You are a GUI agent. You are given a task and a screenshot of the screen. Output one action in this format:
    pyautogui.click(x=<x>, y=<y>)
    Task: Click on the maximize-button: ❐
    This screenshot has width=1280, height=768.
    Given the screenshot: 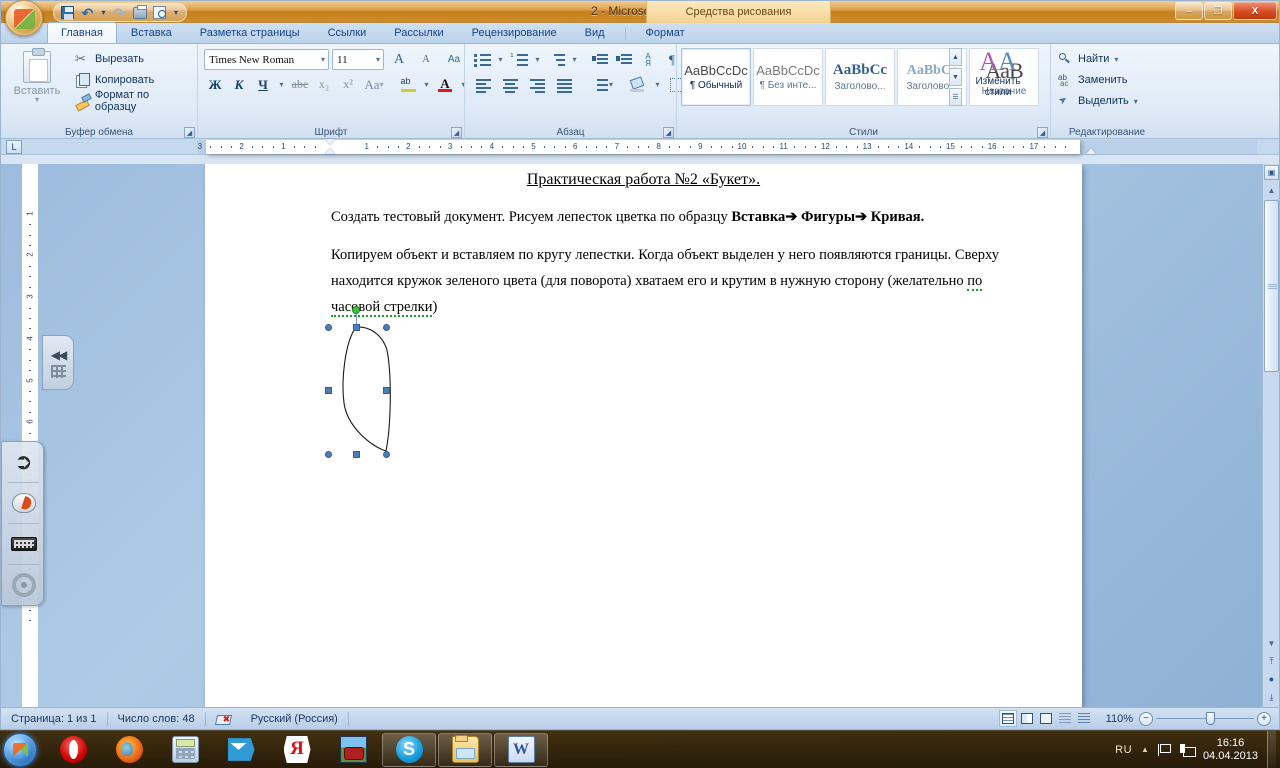 What is the action you would take?
    pyautogui.click(x=1218, y=11)
    